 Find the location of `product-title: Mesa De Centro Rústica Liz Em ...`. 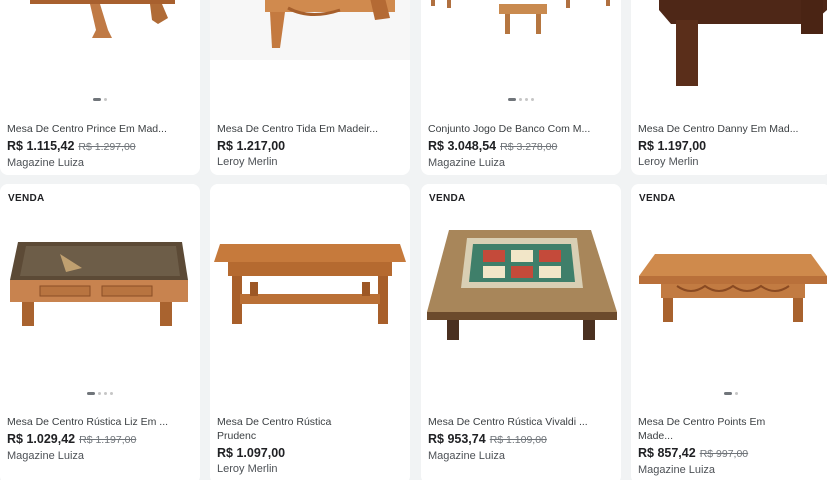

product-title: Mesa De Centro Rústica Liz Em ... is located at coordinates (100, 422).